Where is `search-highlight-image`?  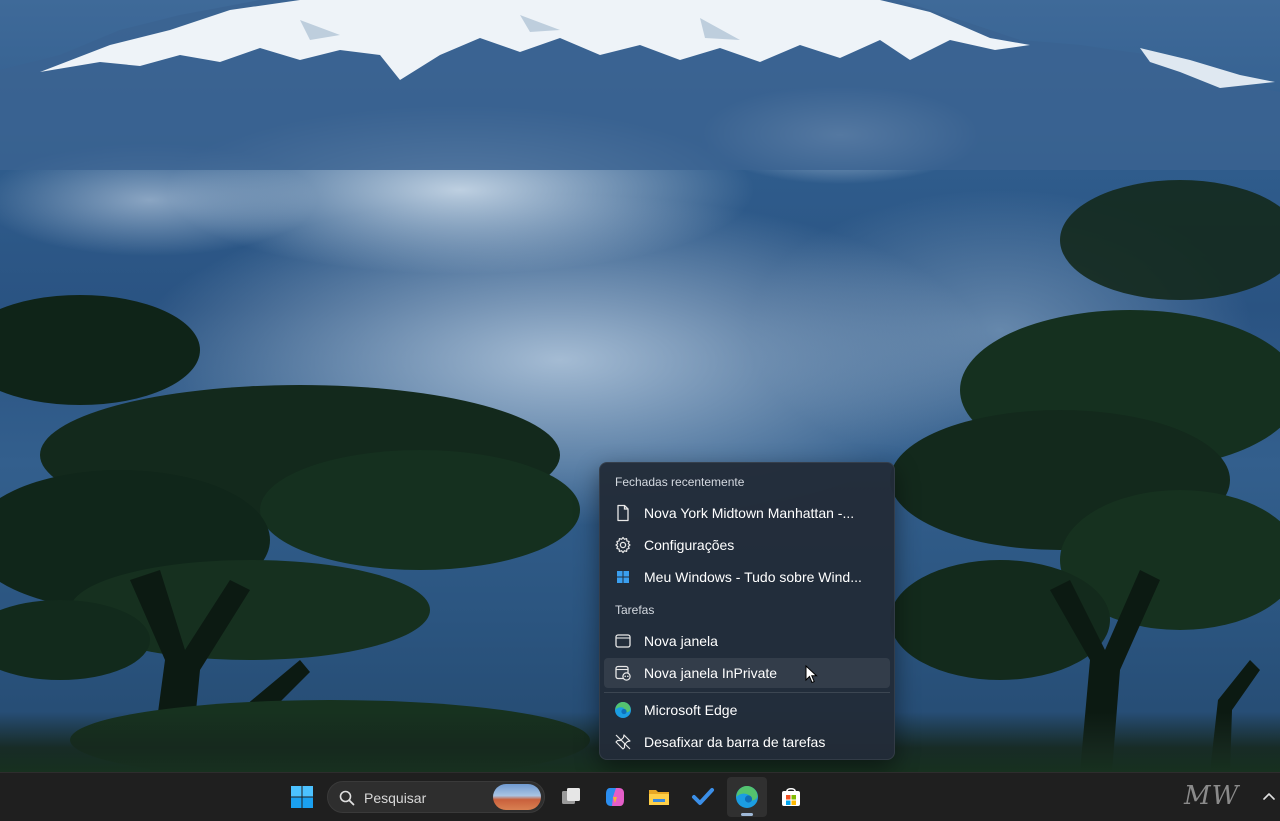
search-highlight-image is located at coordinates (517, 797).